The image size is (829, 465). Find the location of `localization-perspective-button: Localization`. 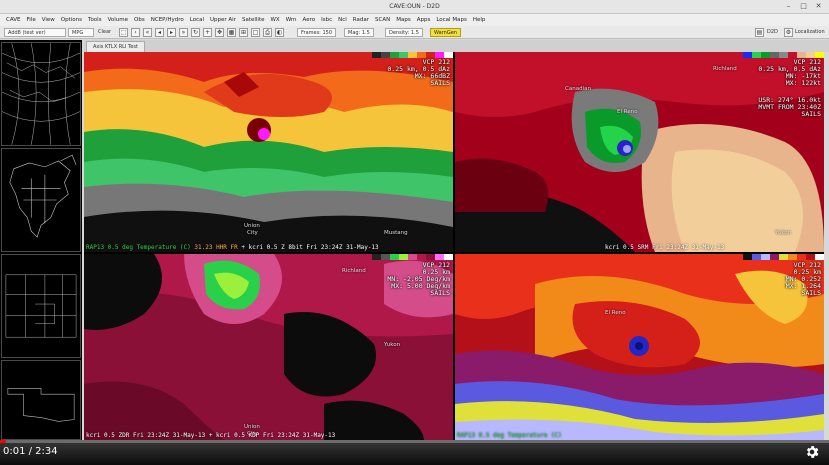

localization-perspective-button: Localization is located at coordinates (810, 32).